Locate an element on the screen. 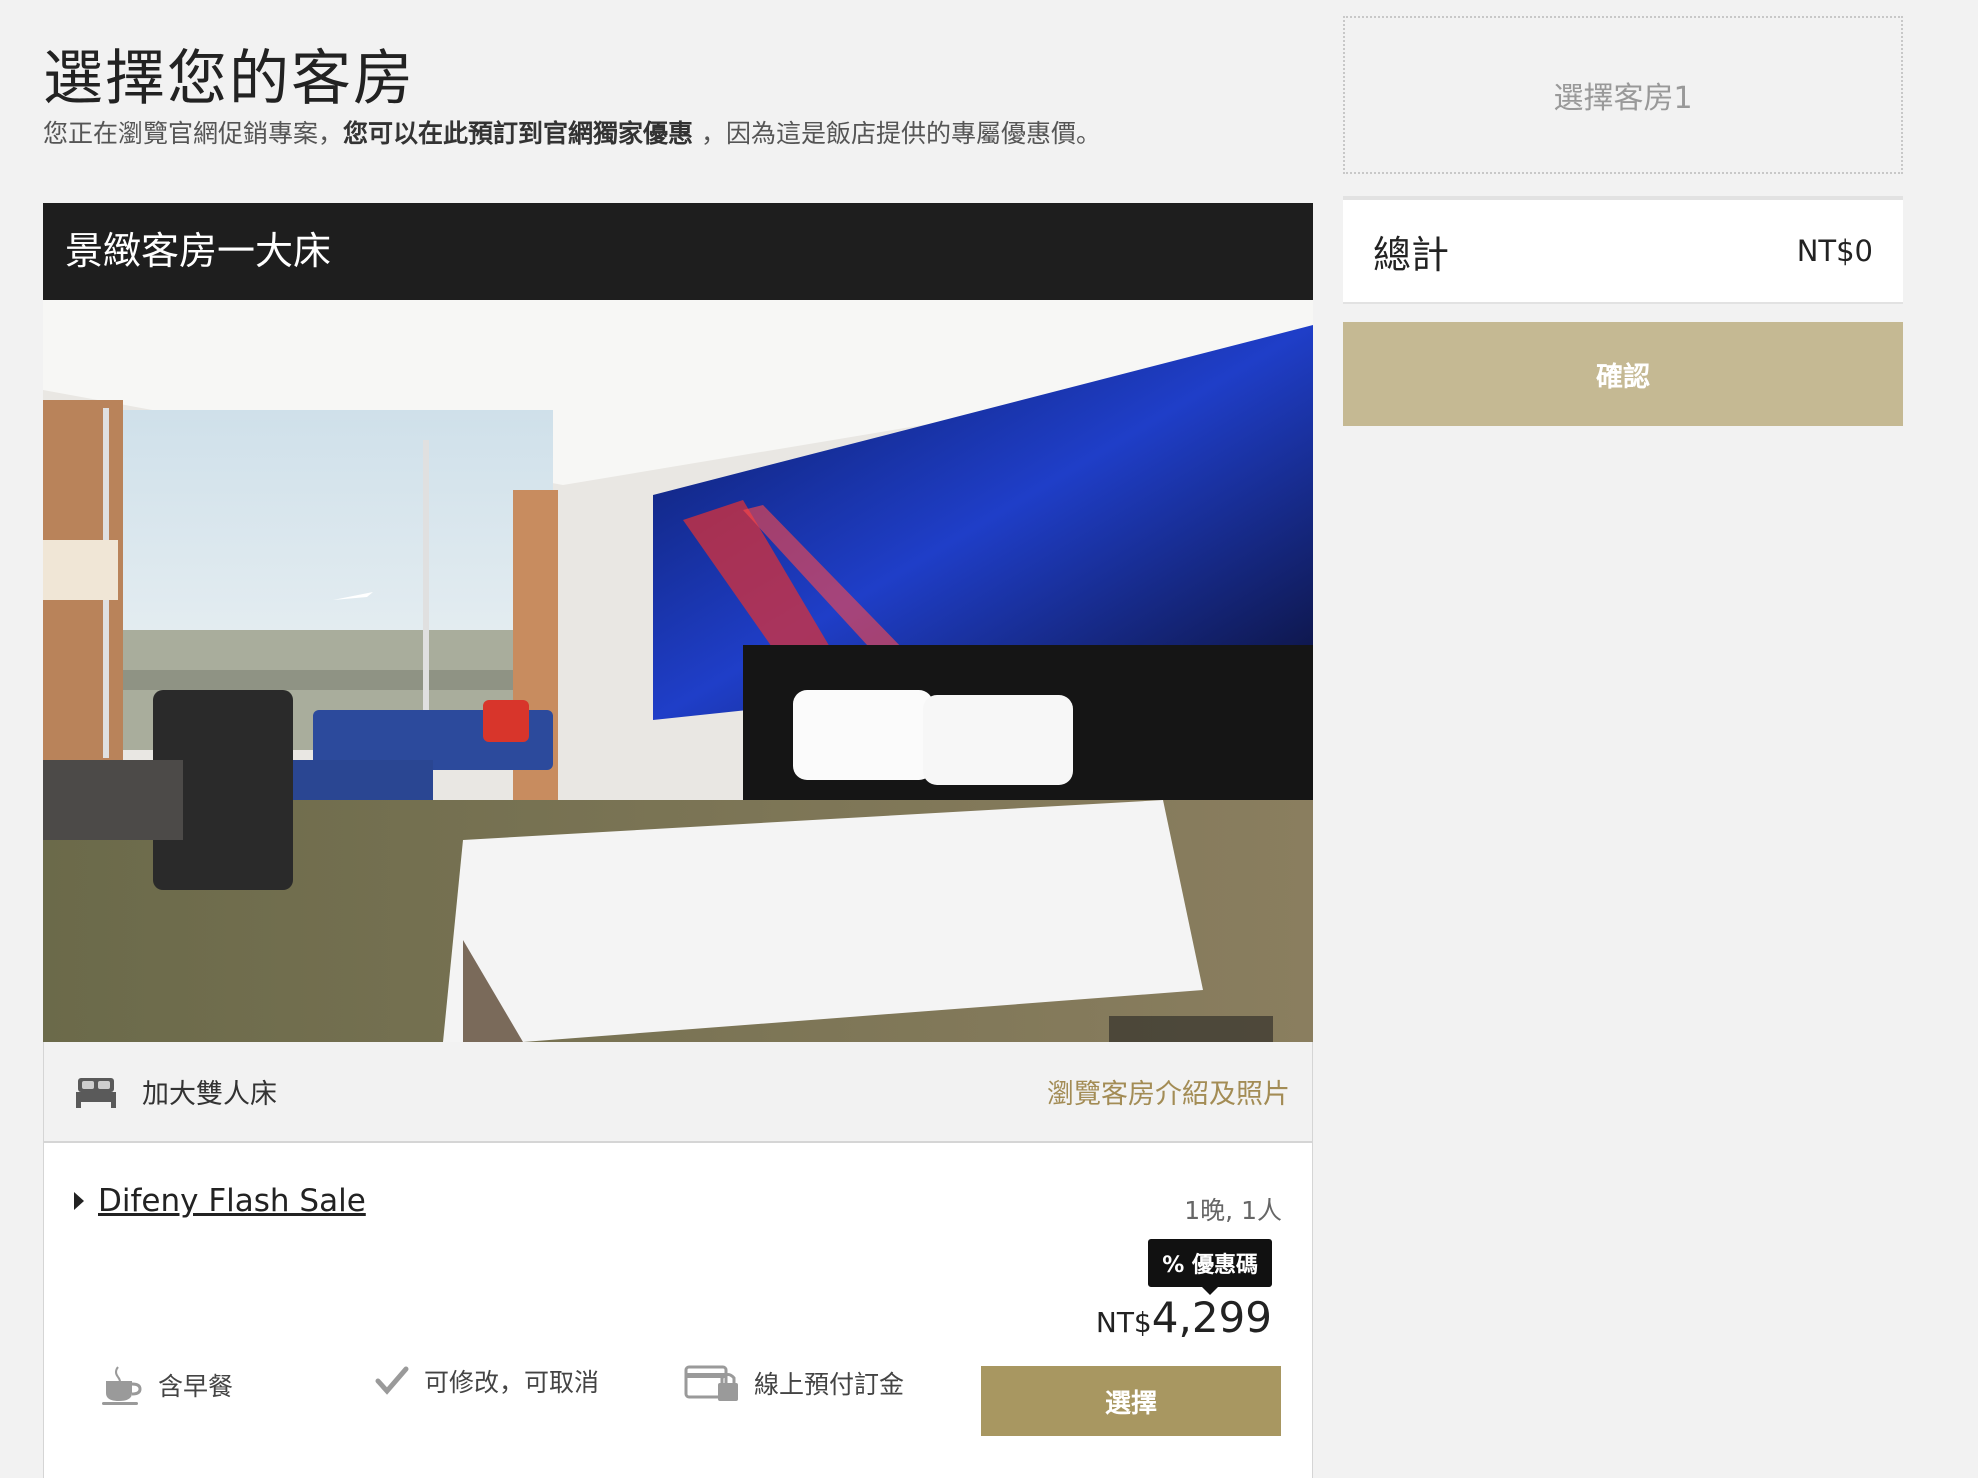  caret-right-icon is located at coordinates (79, 1201).